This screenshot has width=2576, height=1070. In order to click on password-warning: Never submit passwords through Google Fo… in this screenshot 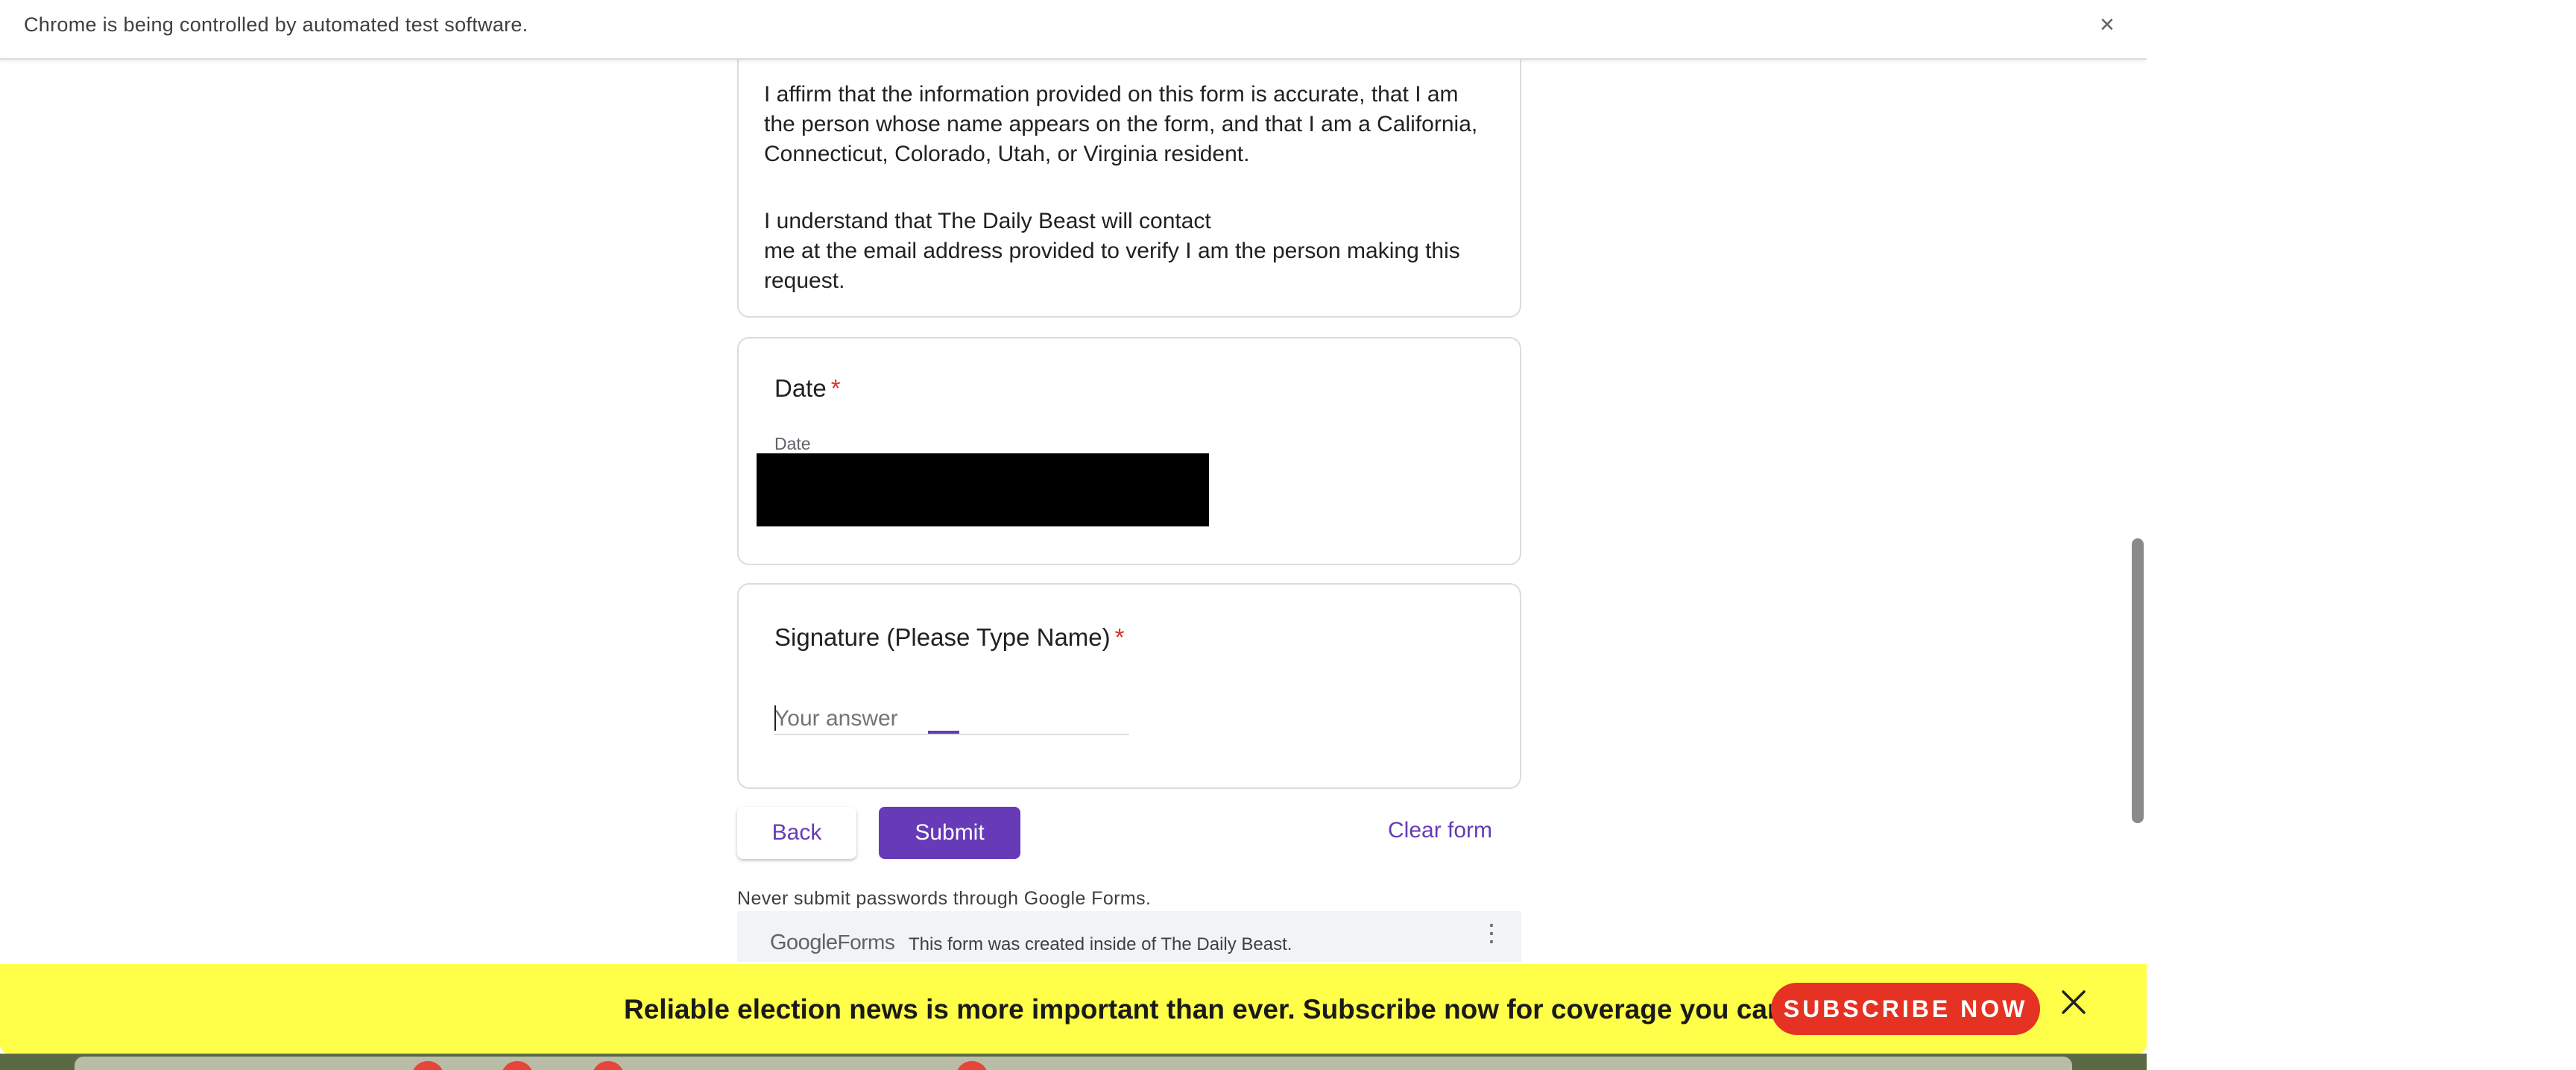, I will do `click(945, 898)`.